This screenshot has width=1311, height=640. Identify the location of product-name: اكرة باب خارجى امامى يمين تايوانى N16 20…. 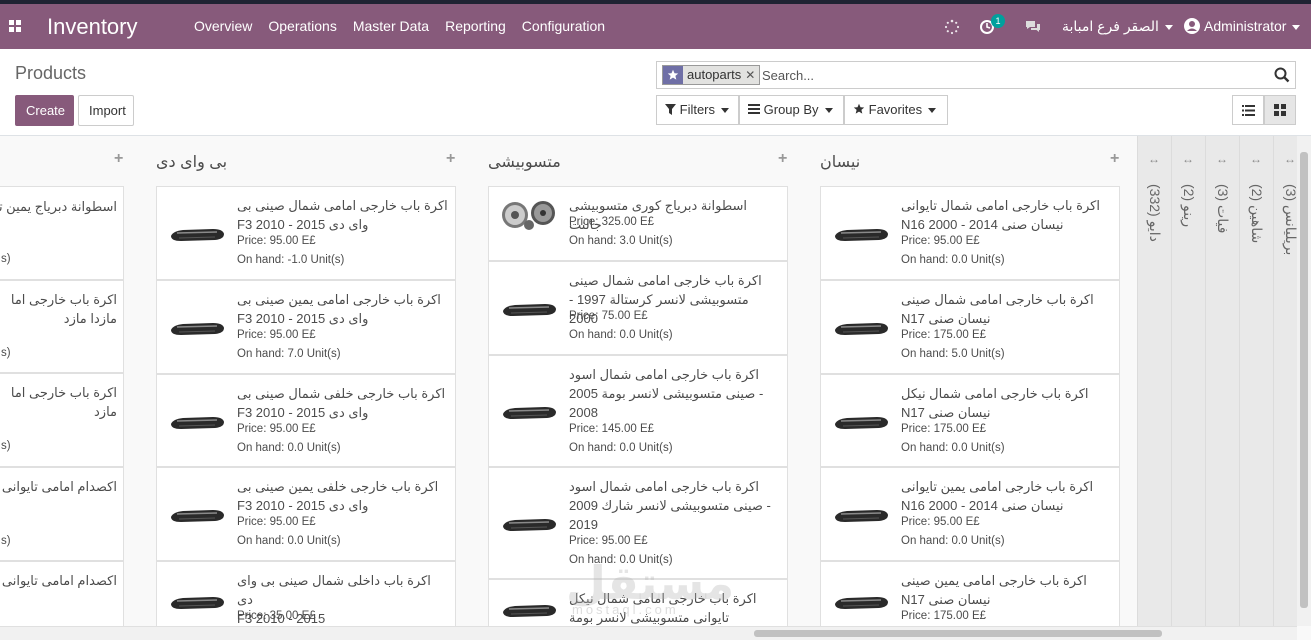
(997, 496).